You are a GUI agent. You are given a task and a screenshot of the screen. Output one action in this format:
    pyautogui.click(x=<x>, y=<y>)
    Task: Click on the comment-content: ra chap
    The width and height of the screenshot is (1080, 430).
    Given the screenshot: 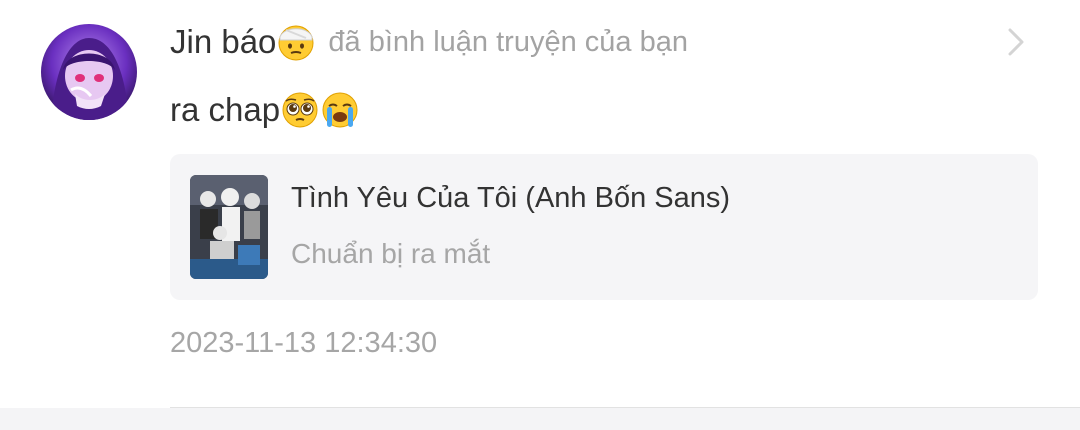 What is the action you would take?
    pyautogui.click(x=265, y=110)
    